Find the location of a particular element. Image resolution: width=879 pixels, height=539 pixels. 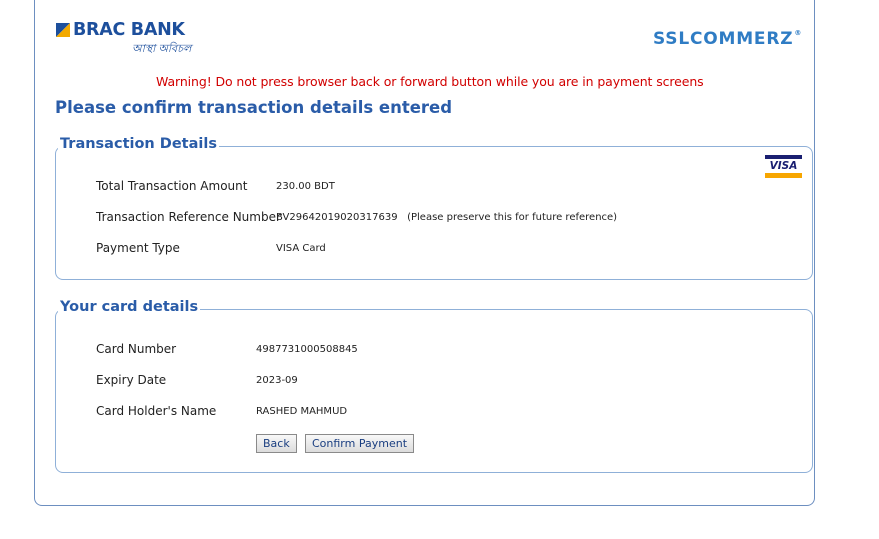

expiry-date-value: 2023-09 is located at coordinates (277, 380).